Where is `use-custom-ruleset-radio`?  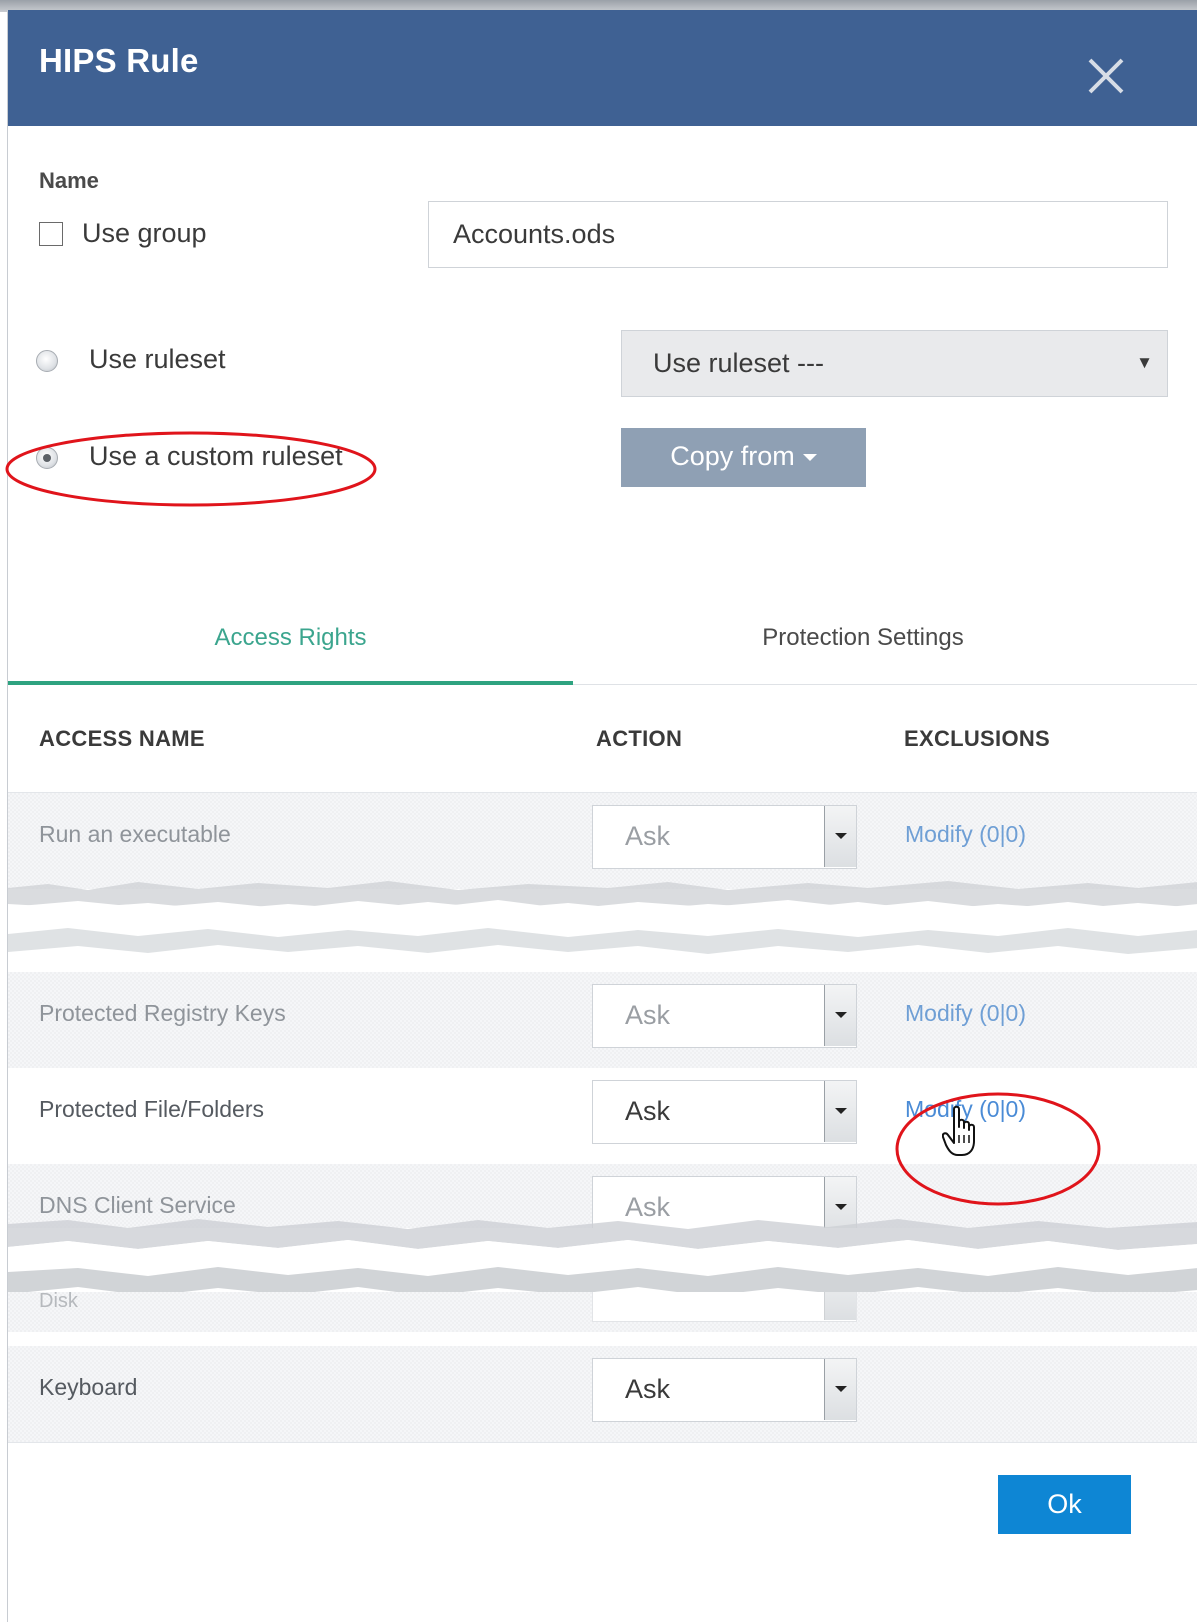 use-custom-ruleset-radio is located at coordinates (47, 458).